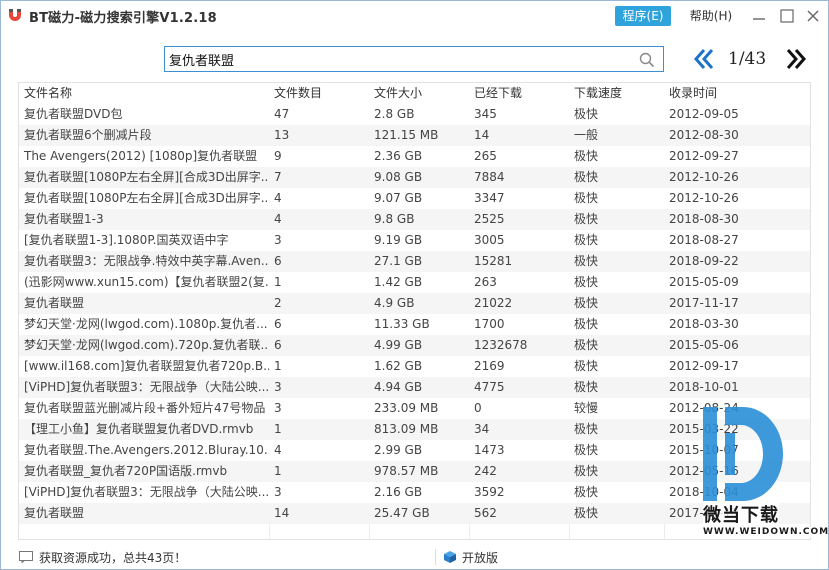 The image size is (829, 570). I want to click on header-speed: 下载速度, so click(616, 93).